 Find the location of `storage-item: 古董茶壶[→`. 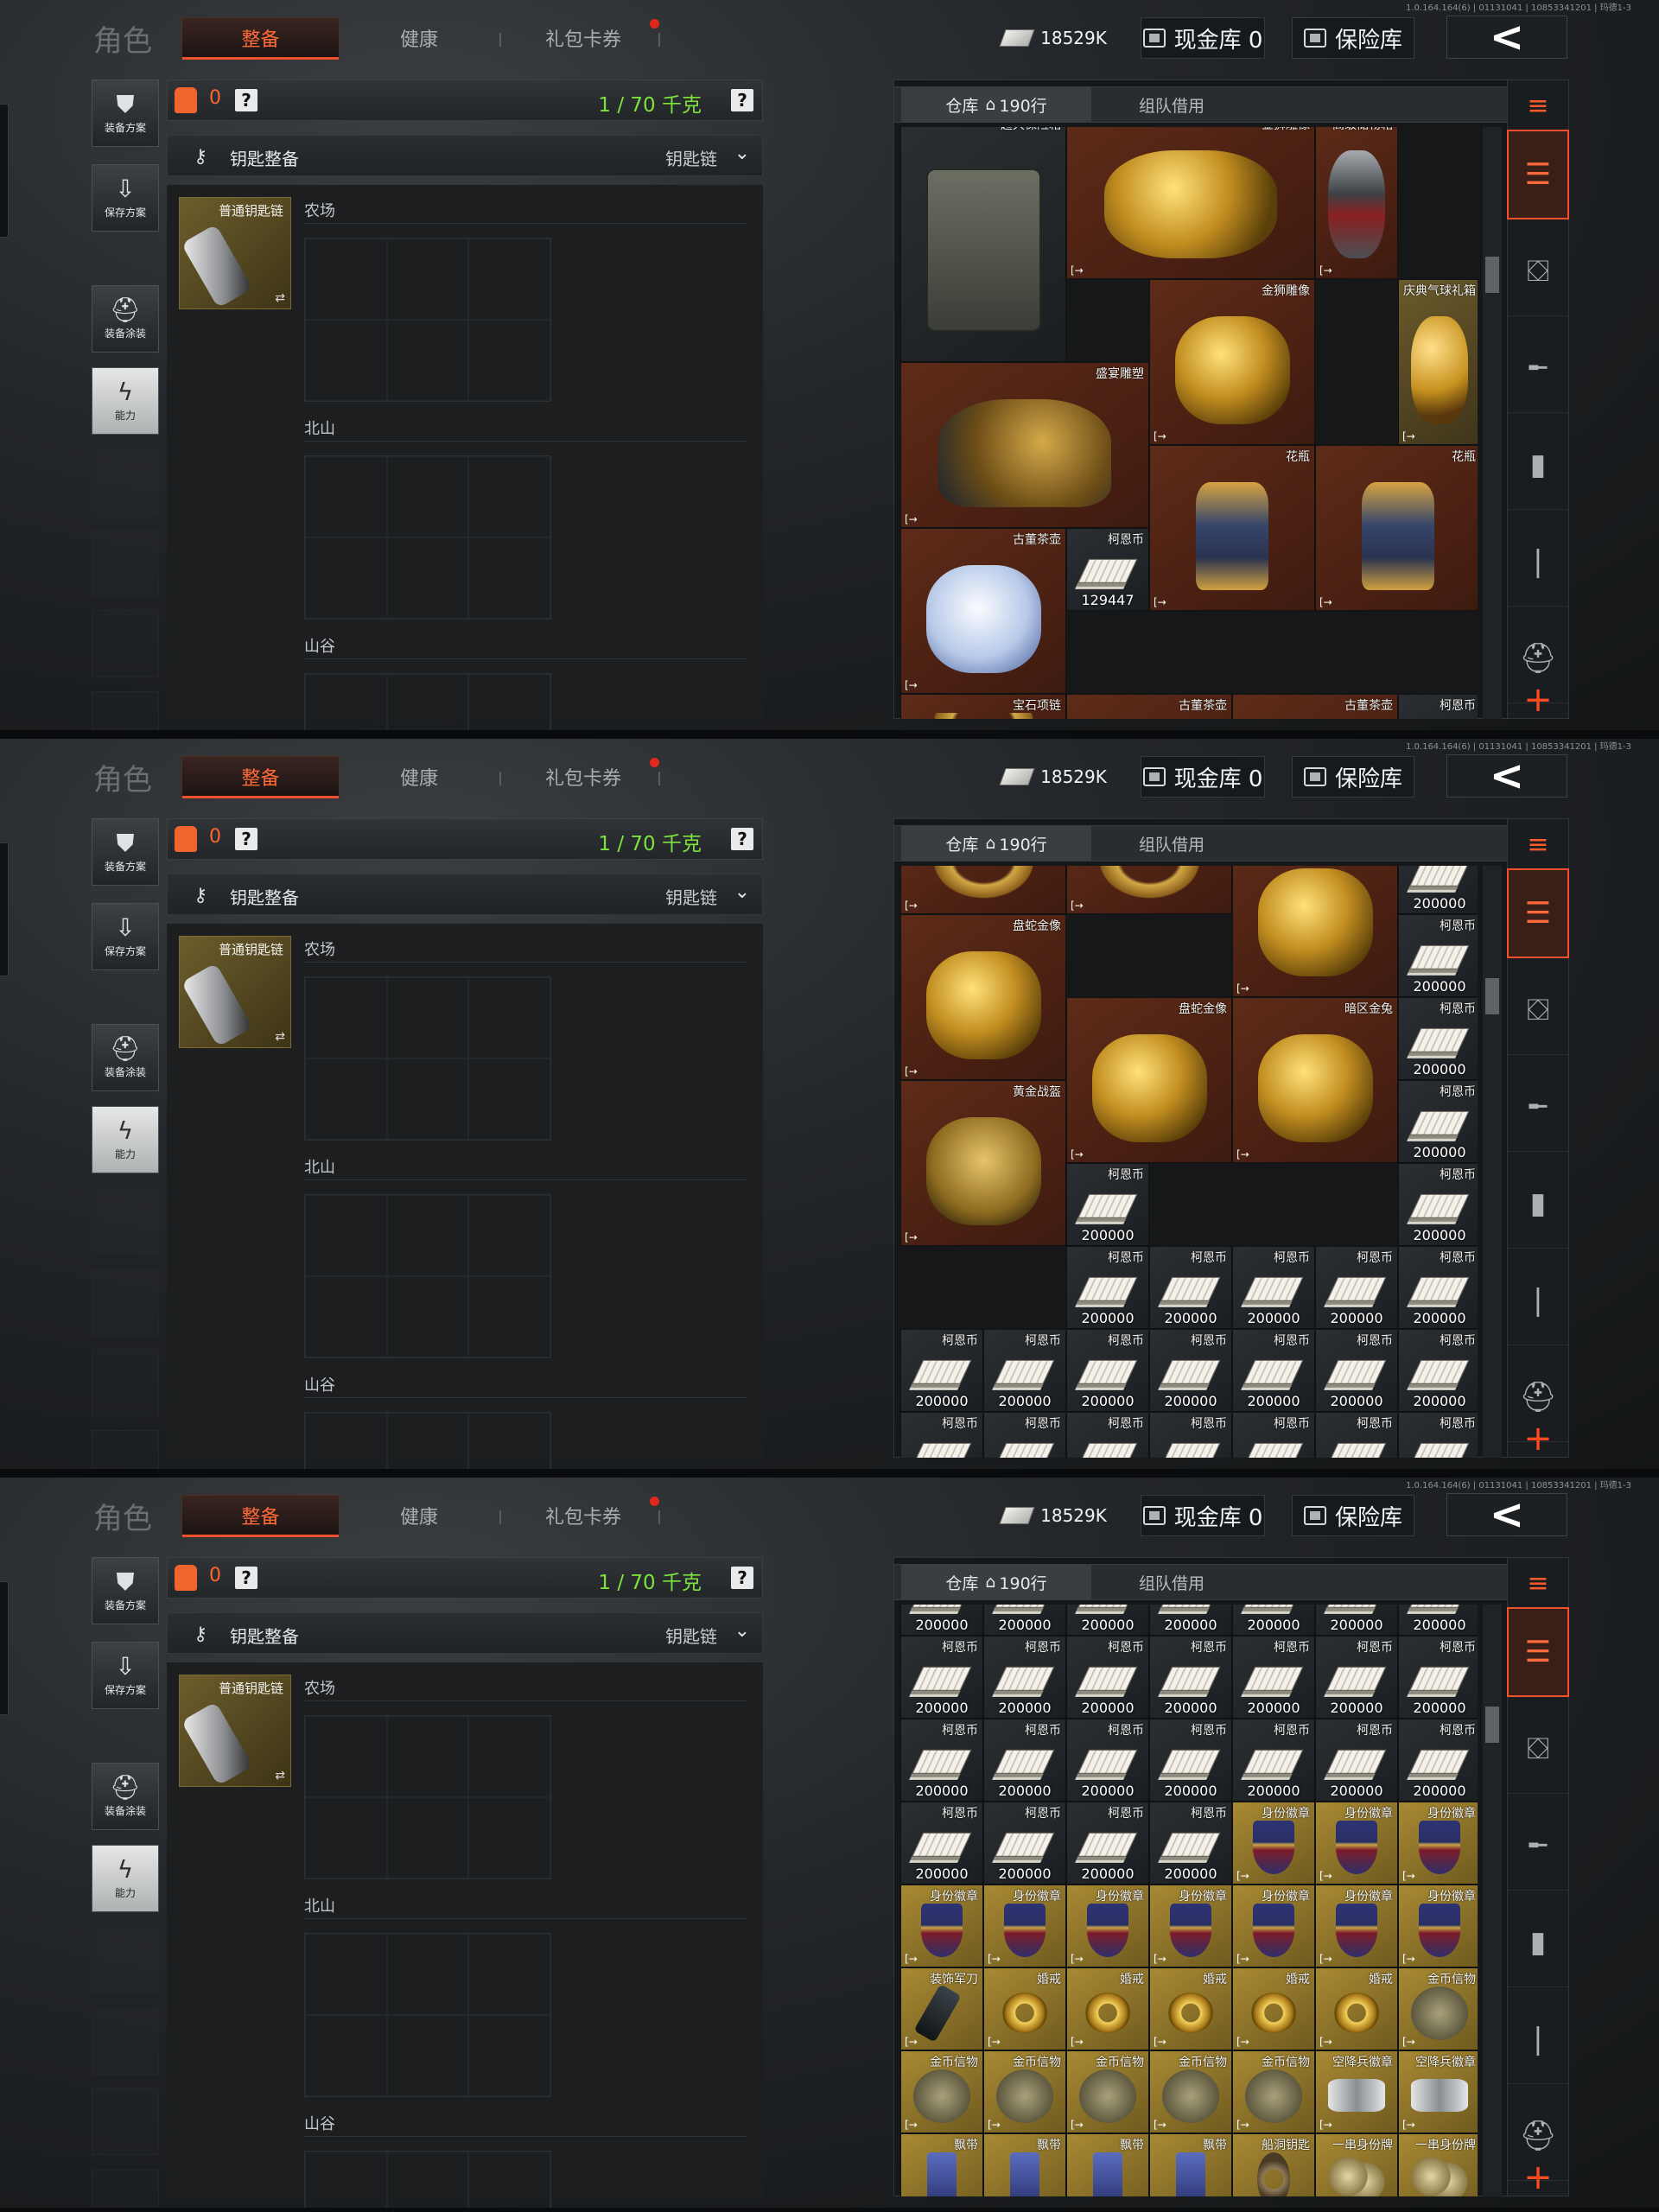

storage-item: 古董茶壶[→ is located at coordinates (1315, 706).